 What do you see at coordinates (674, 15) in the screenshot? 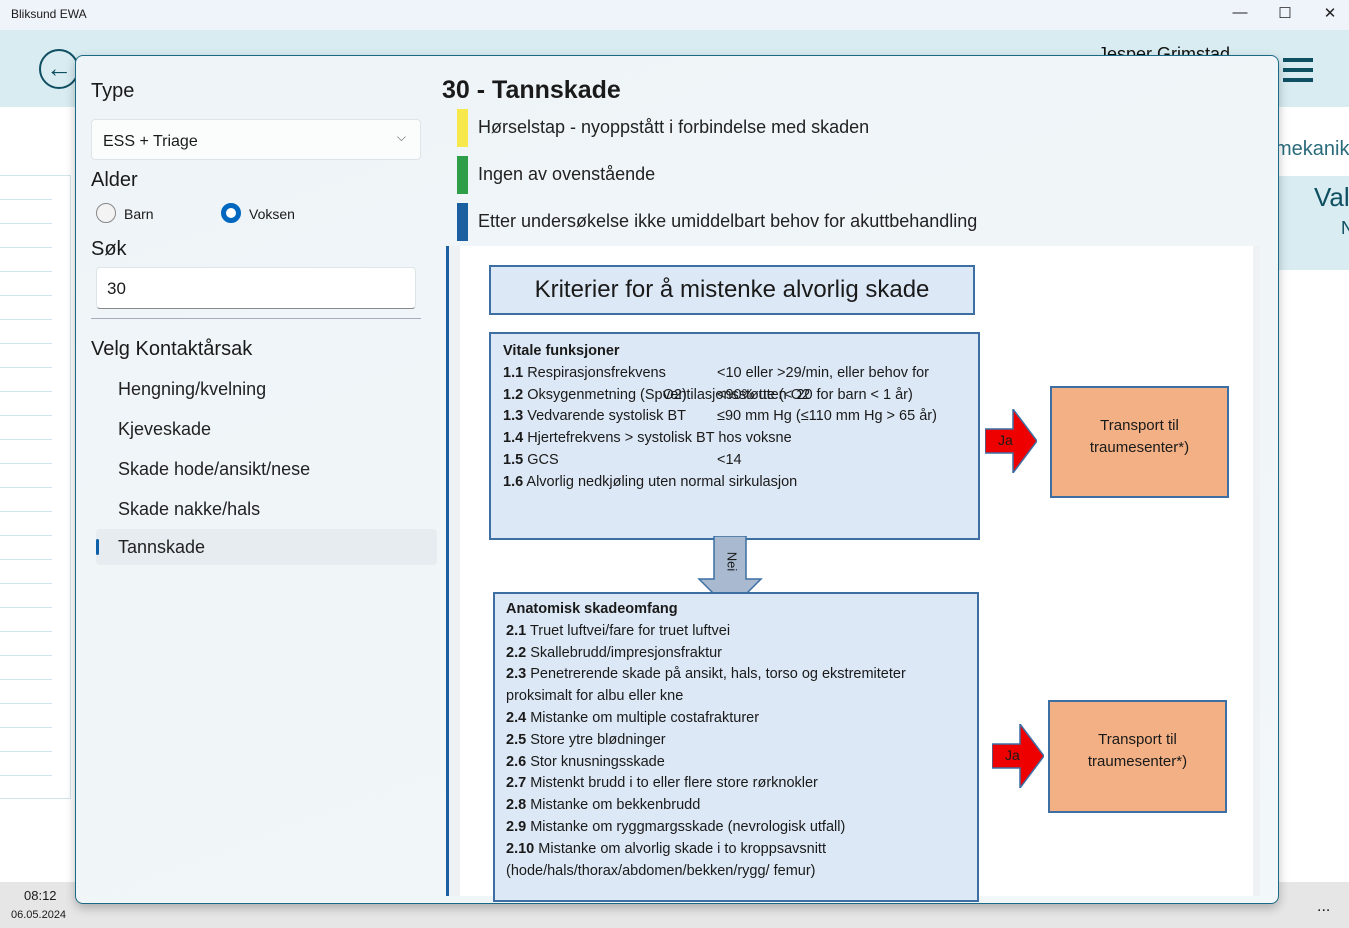
I see `title-bar: Bliksund EWA — ☐ ✕` at bounding box center [674, 15].